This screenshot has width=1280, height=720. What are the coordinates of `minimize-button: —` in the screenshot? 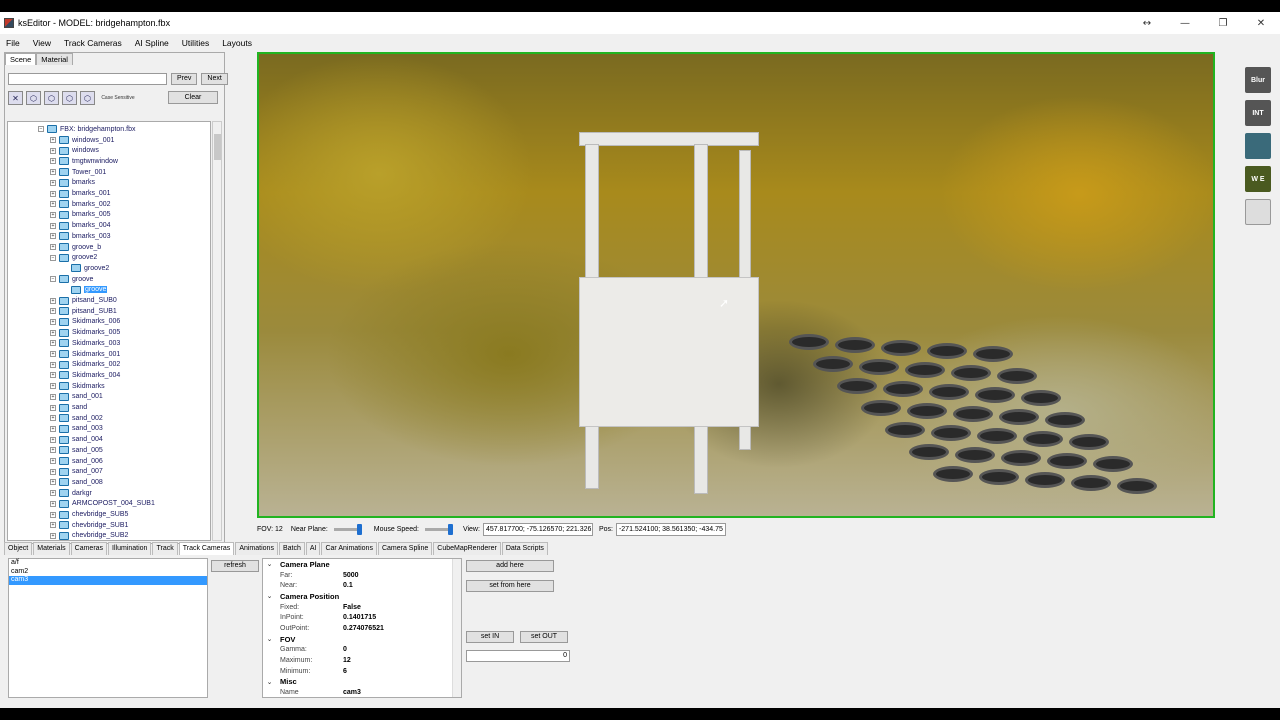 It's located at (1185, 23).